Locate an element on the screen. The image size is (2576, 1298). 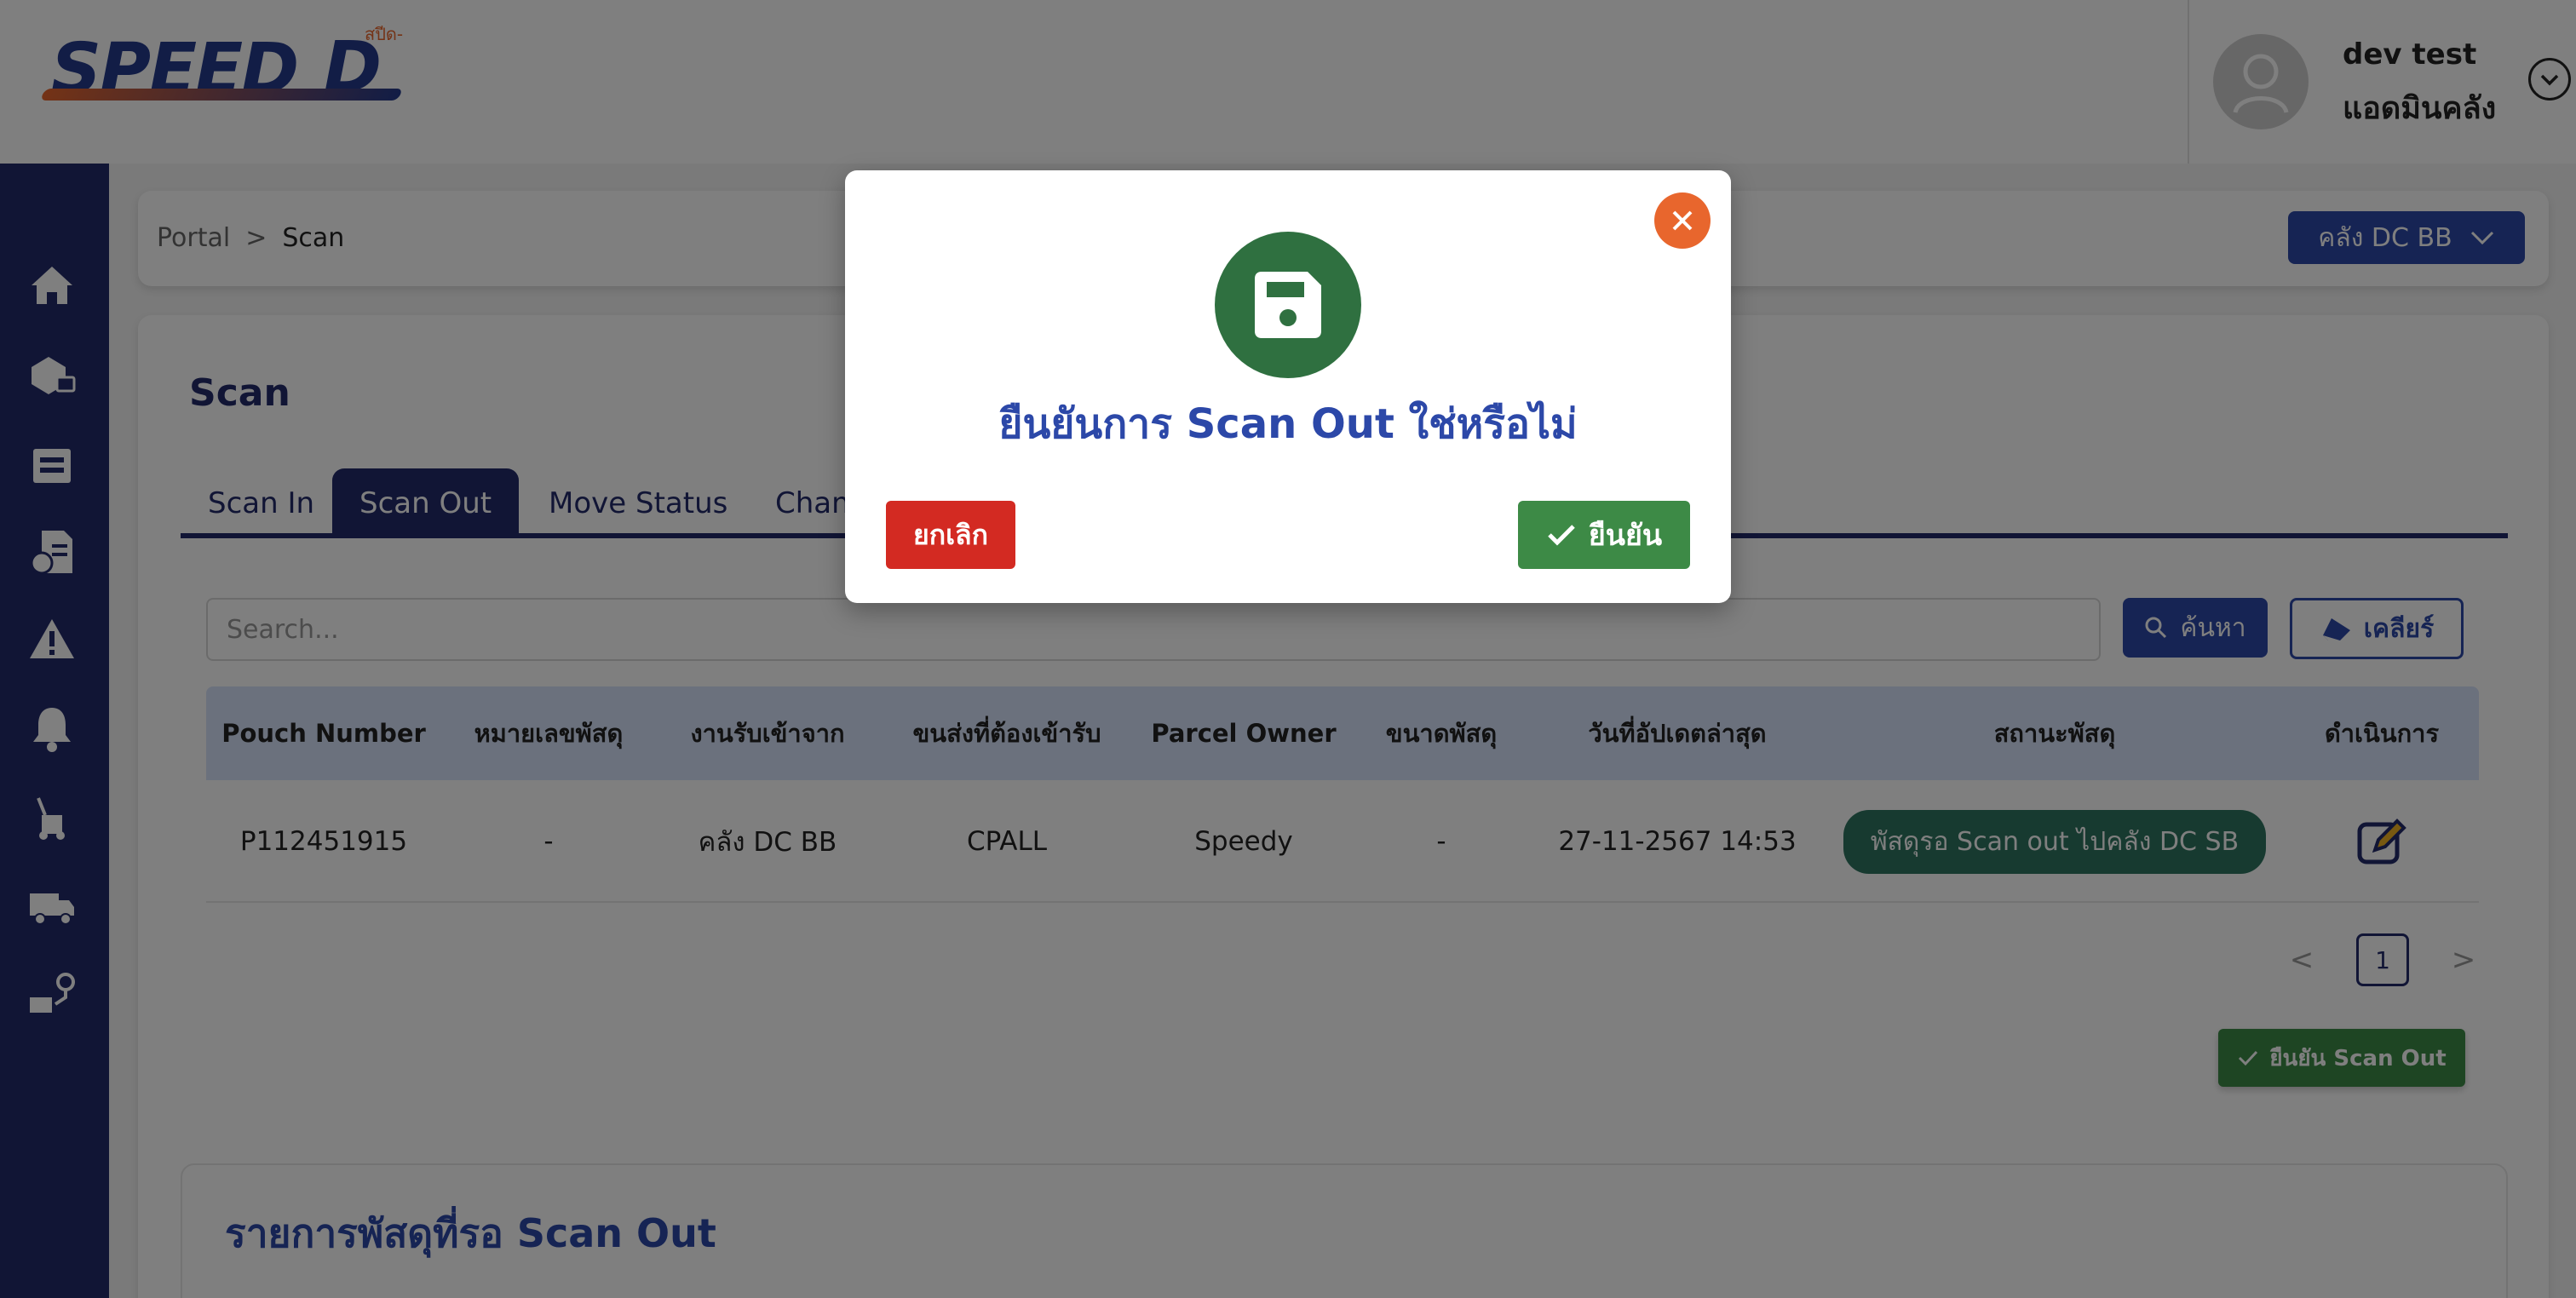
cancel-button: ยกเลิก is located at coordinates (950, 535).